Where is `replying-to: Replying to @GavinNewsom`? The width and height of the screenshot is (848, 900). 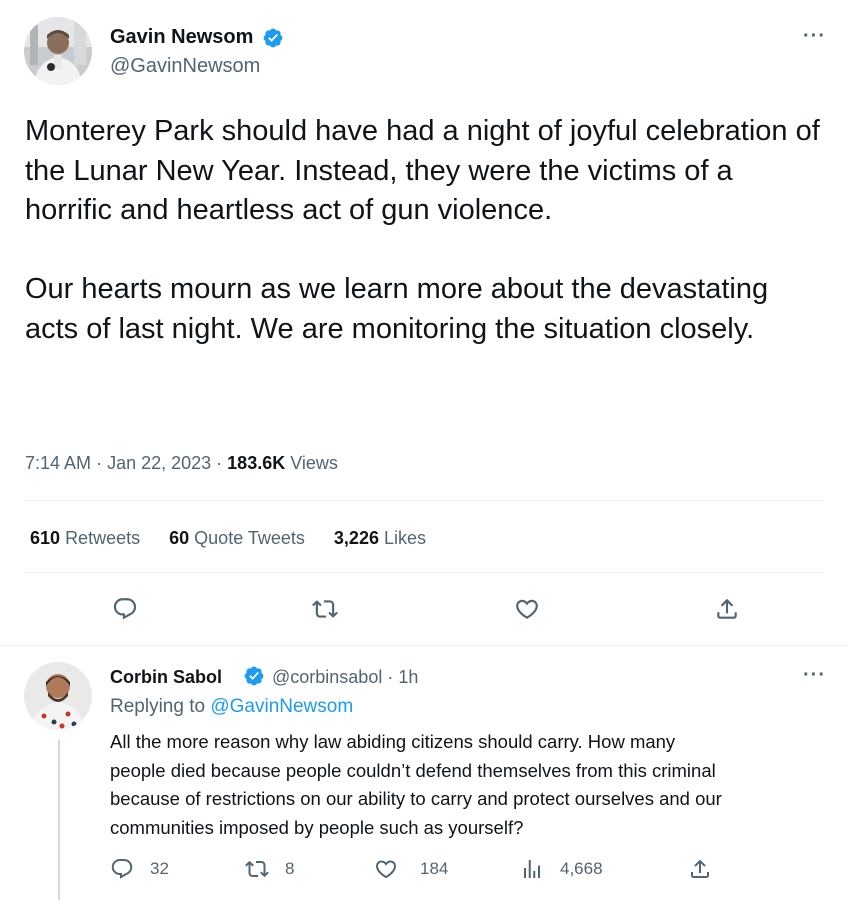 replying-to: Replying to @GavinNewsom is located at coordinates (231, 707).